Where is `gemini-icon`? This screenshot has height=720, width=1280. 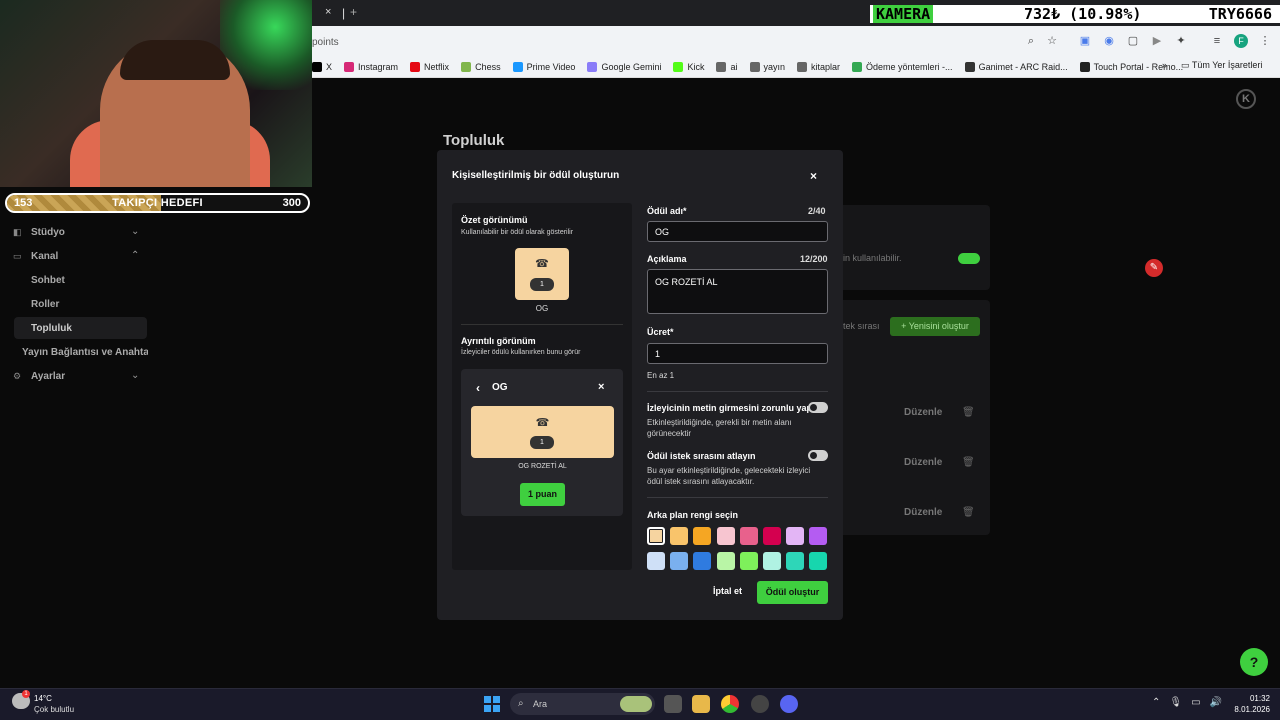
gemini-icon is located at coordinates (592, 66).